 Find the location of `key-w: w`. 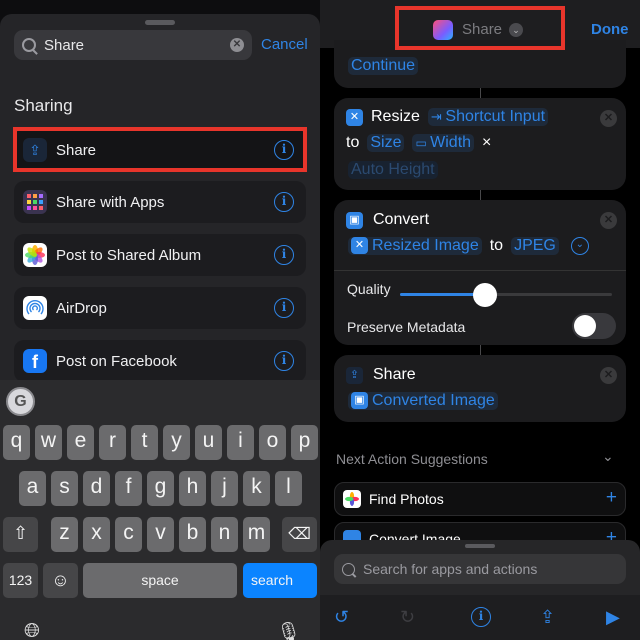

key-w: w is located at coordinates (48, 442).